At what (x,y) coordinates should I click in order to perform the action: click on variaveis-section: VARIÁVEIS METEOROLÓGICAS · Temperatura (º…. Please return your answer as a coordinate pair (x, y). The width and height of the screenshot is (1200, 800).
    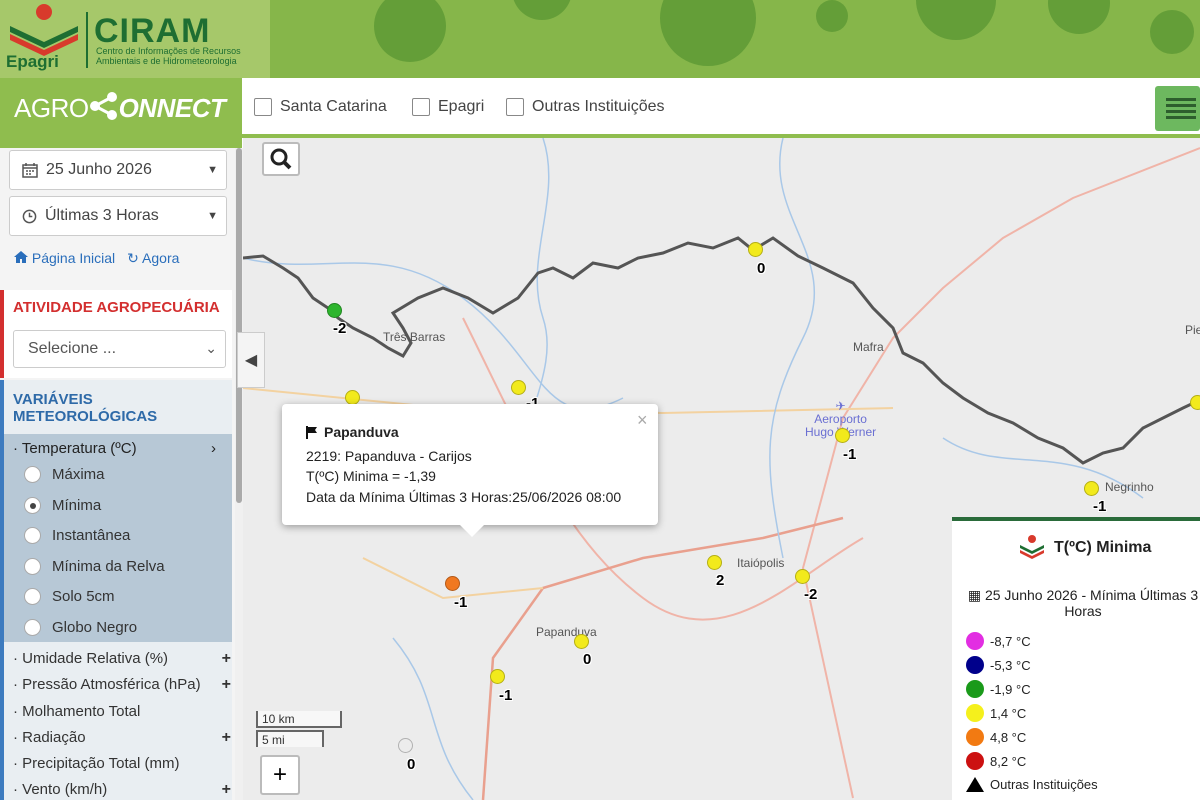
    Looking at the image, I should click on (116, 590).